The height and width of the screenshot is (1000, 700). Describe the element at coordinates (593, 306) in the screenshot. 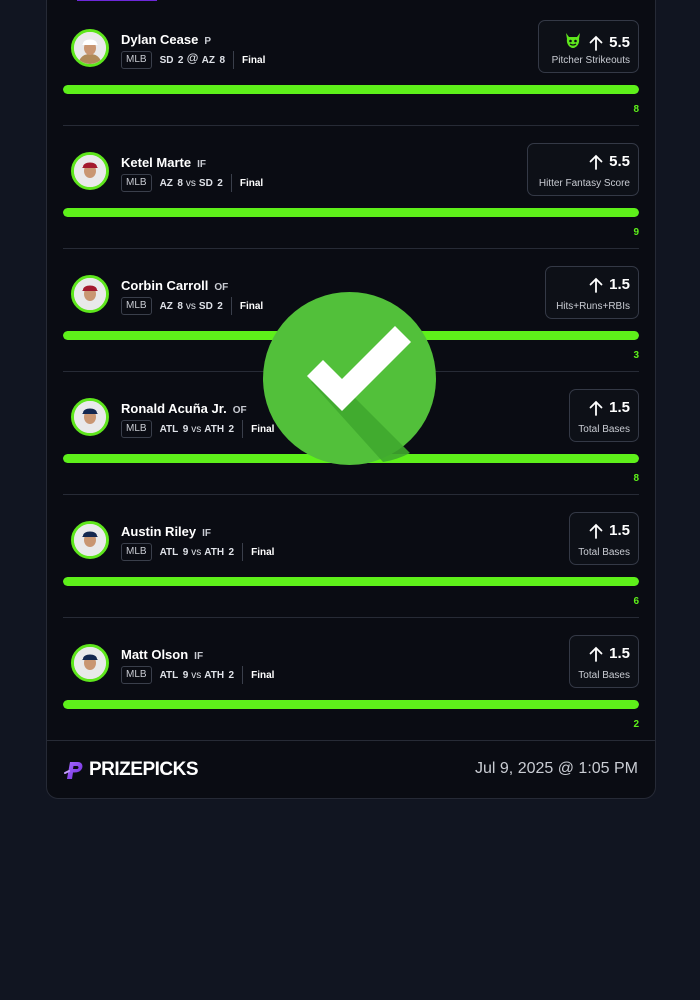

I see `stat-type: Hits+Runs+RBIs` at that location.